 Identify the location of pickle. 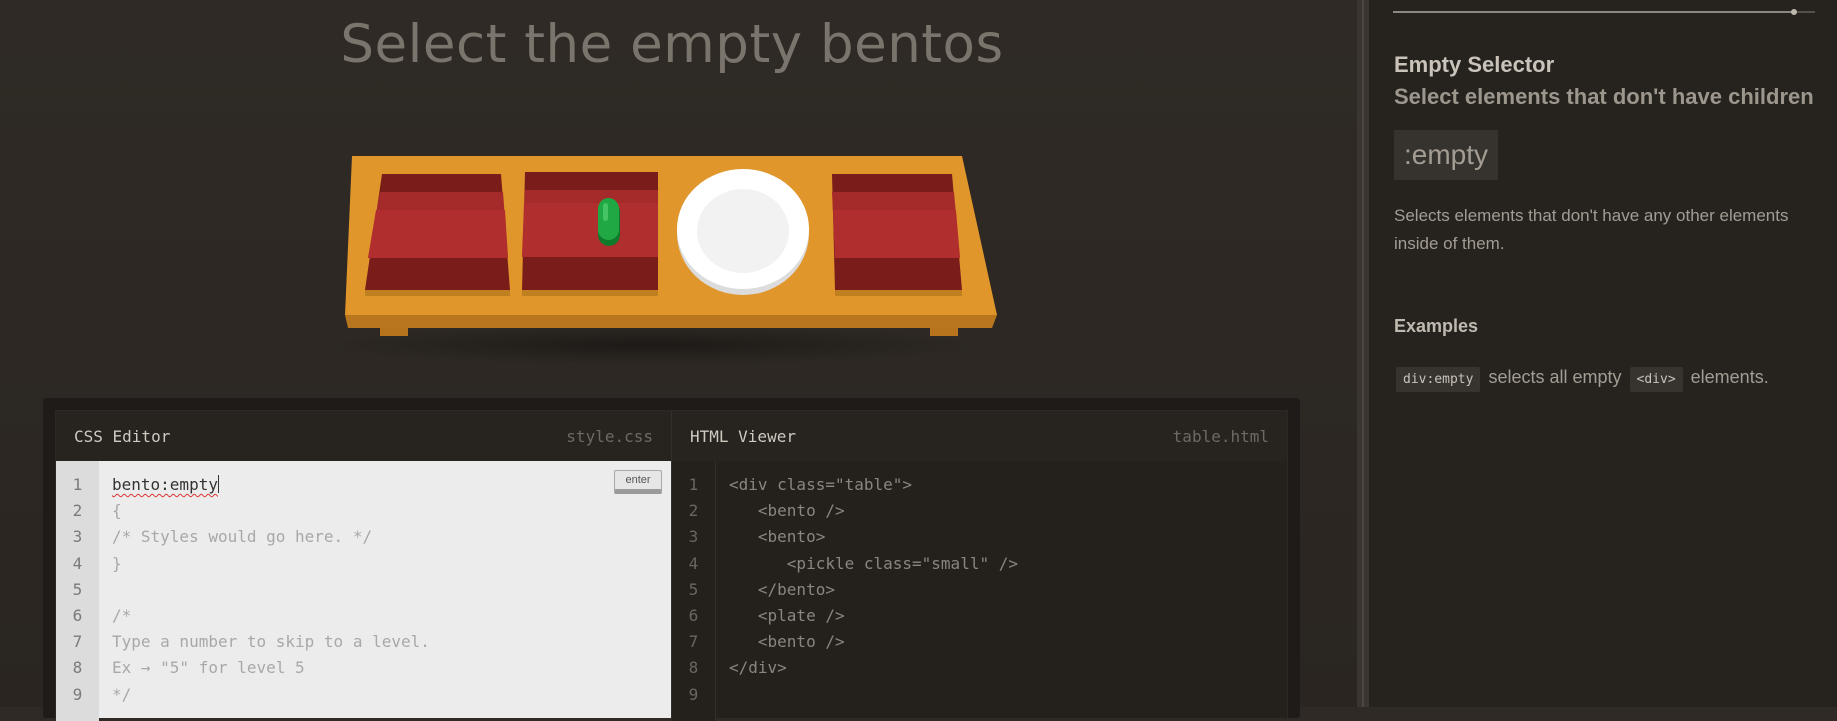
(609, 222).